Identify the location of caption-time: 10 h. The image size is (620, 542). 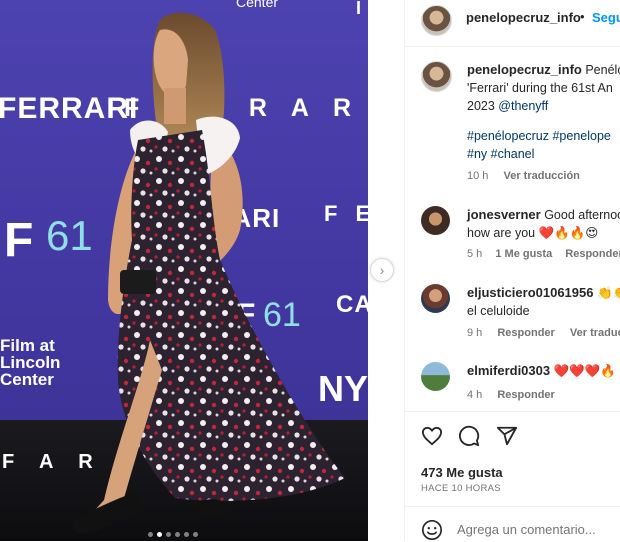
(478, 176).